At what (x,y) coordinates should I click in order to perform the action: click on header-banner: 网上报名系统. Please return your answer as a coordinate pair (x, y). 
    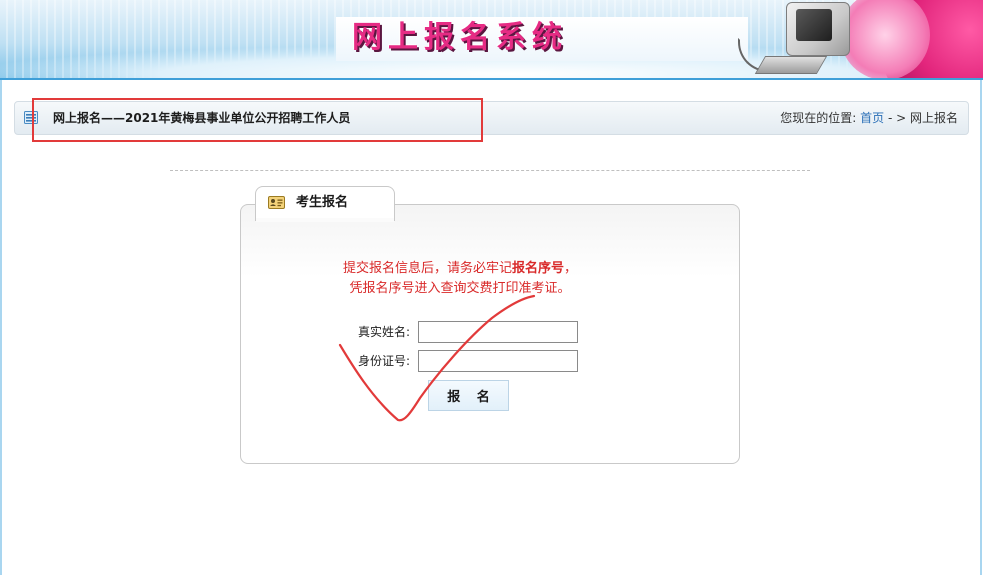
    Looking at the image, I should click on (491, 40).